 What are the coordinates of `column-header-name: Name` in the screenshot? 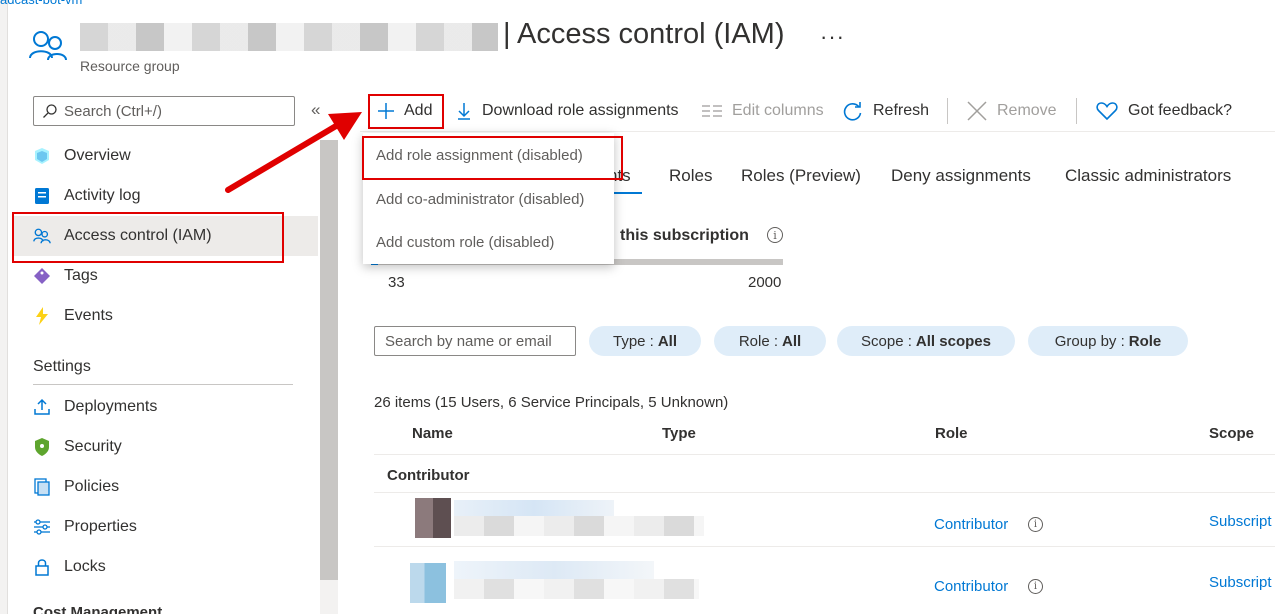 It's located at (432, 433).